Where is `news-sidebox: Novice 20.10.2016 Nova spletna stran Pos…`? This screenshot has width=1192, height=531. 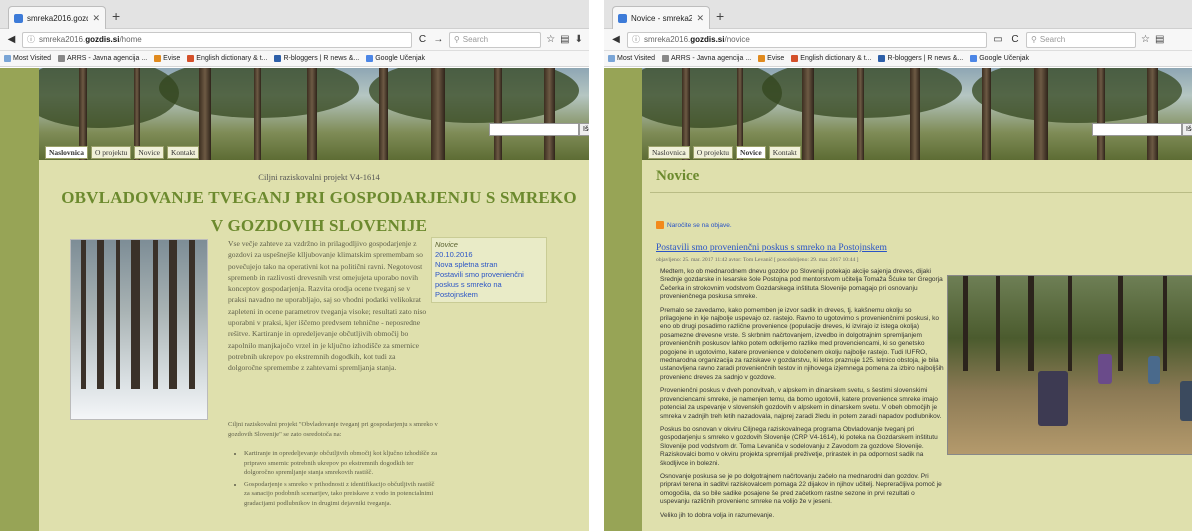
news-sidebox: Novice 20.10.2016 Nova spletna stran Pos… is located at coordinates (489, 270).